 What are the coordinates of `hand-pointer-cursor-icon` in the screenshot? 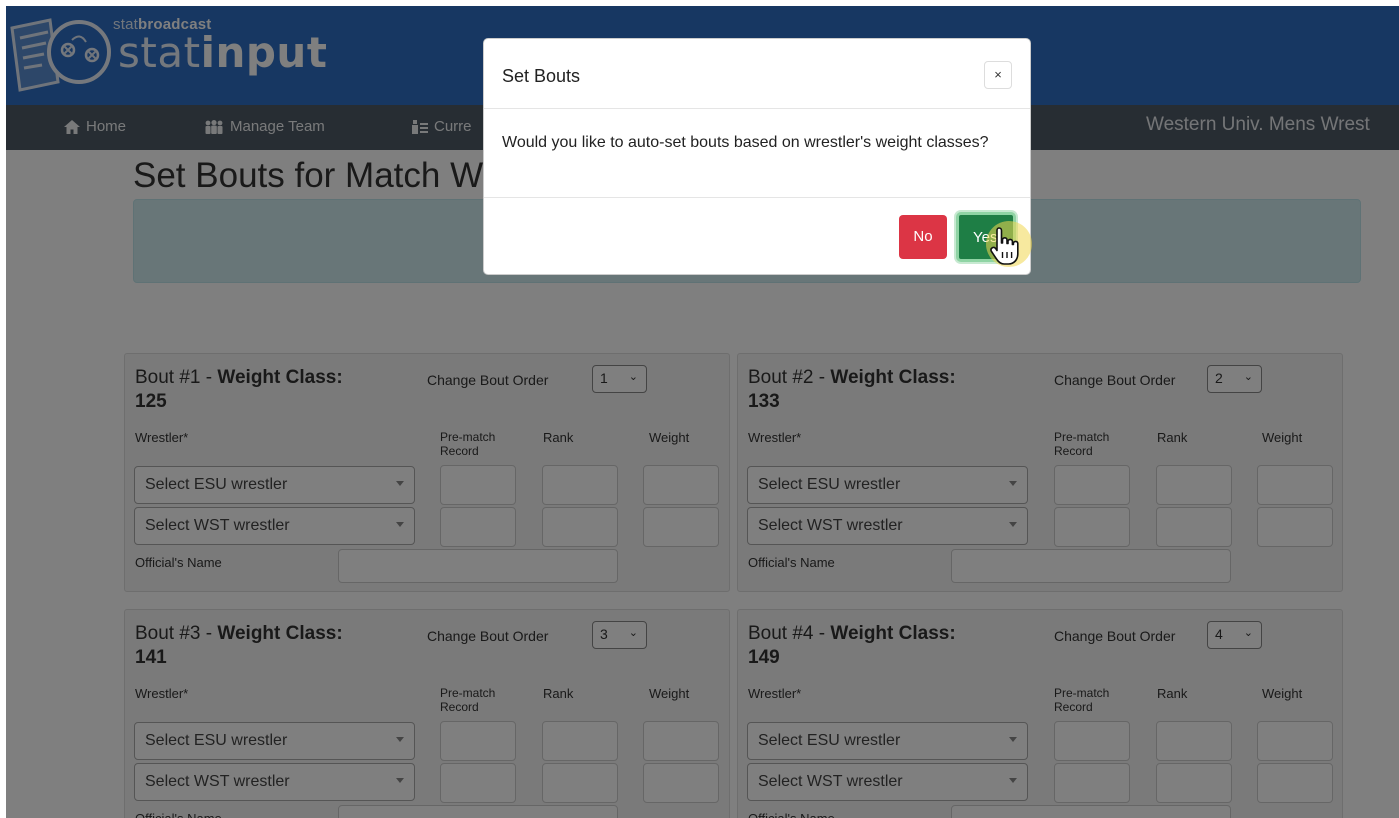 It's located at (1004, 246).